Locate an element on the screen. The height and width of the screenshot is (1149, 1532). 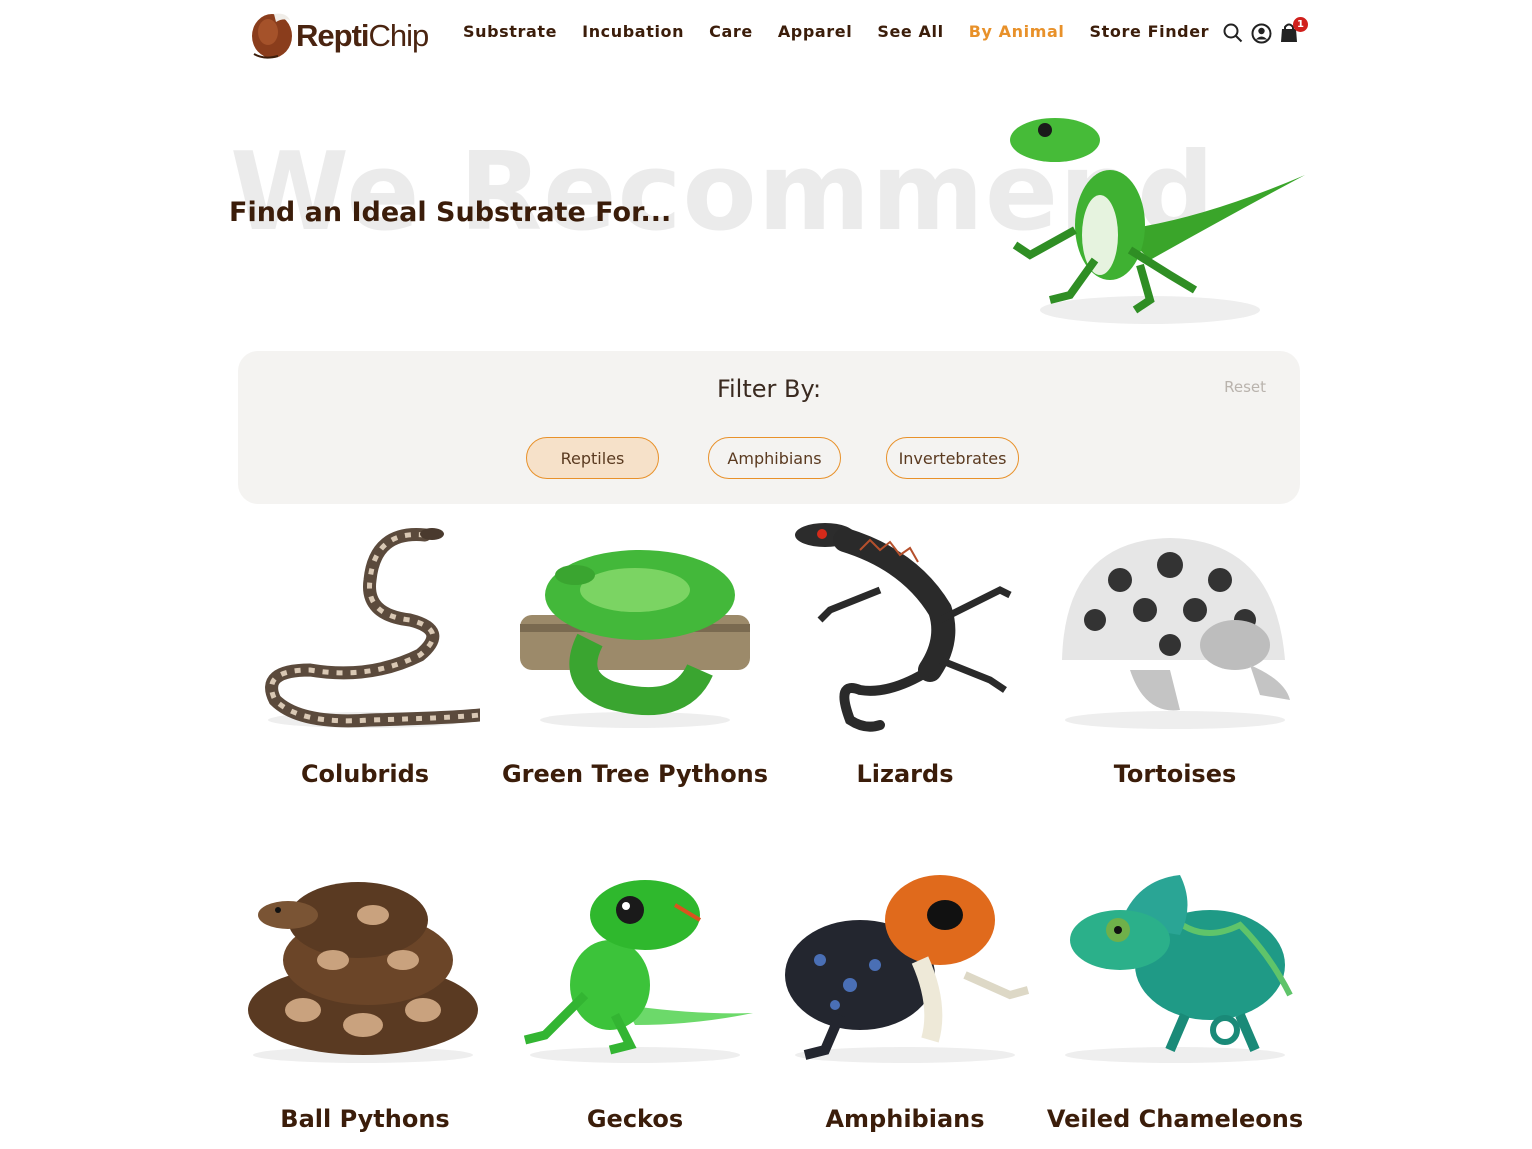
search-icon is located at coordinates (1233, 33).